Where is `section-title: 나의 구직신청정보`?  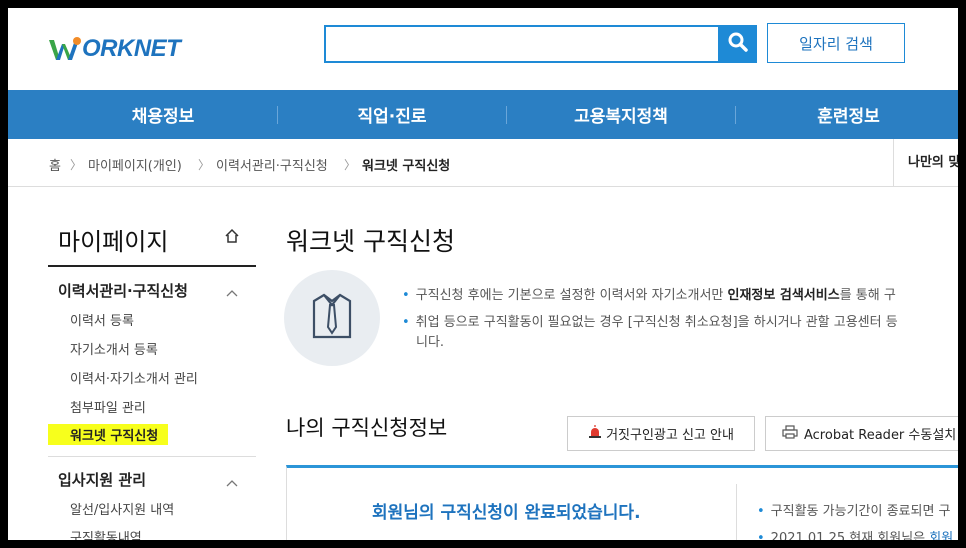 section-title: 나의 구직신청정보 is located at coordinates (367, 428).